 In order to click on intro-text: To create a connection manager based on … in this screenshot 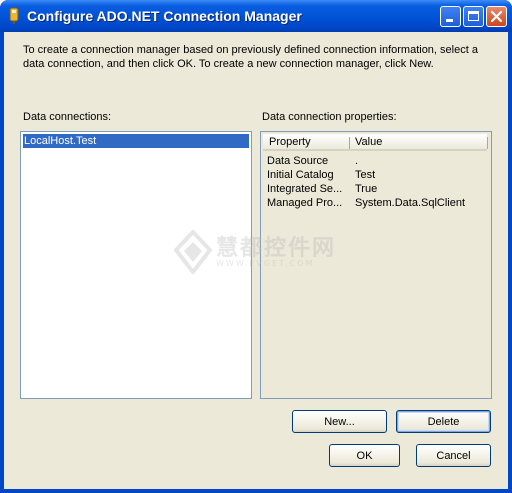, I will do `click(250, 57)`.